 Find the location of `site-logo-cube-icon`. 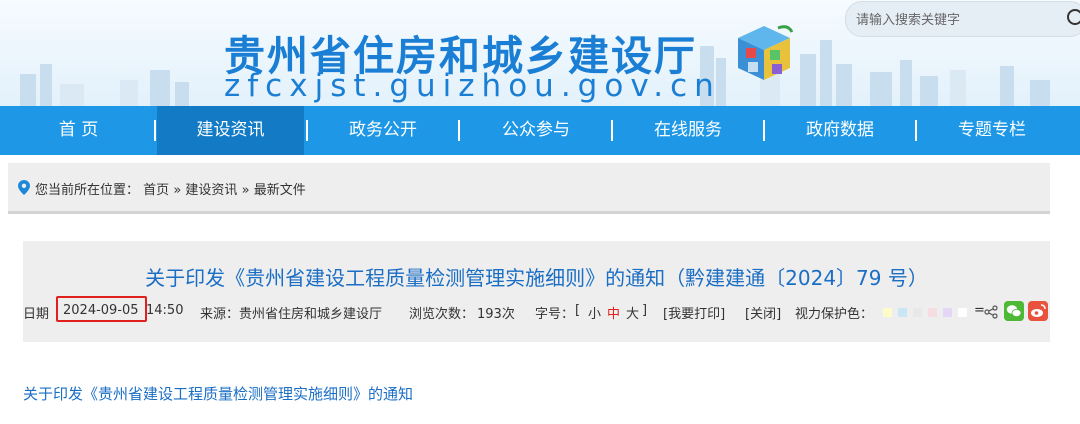

site-logo-cube-icon is located at coordinates (766, 52).